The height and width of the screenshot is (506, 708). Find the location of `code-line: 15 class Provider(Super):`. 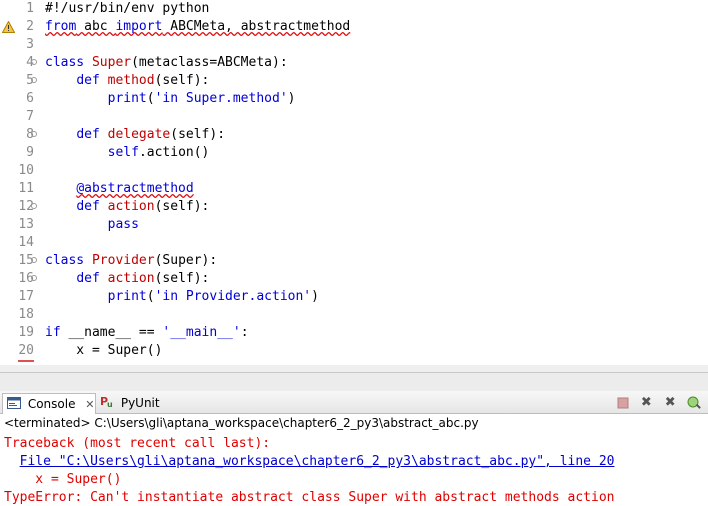

code-line: 15 class Provider(Super): is located at coordinates (354, 261).